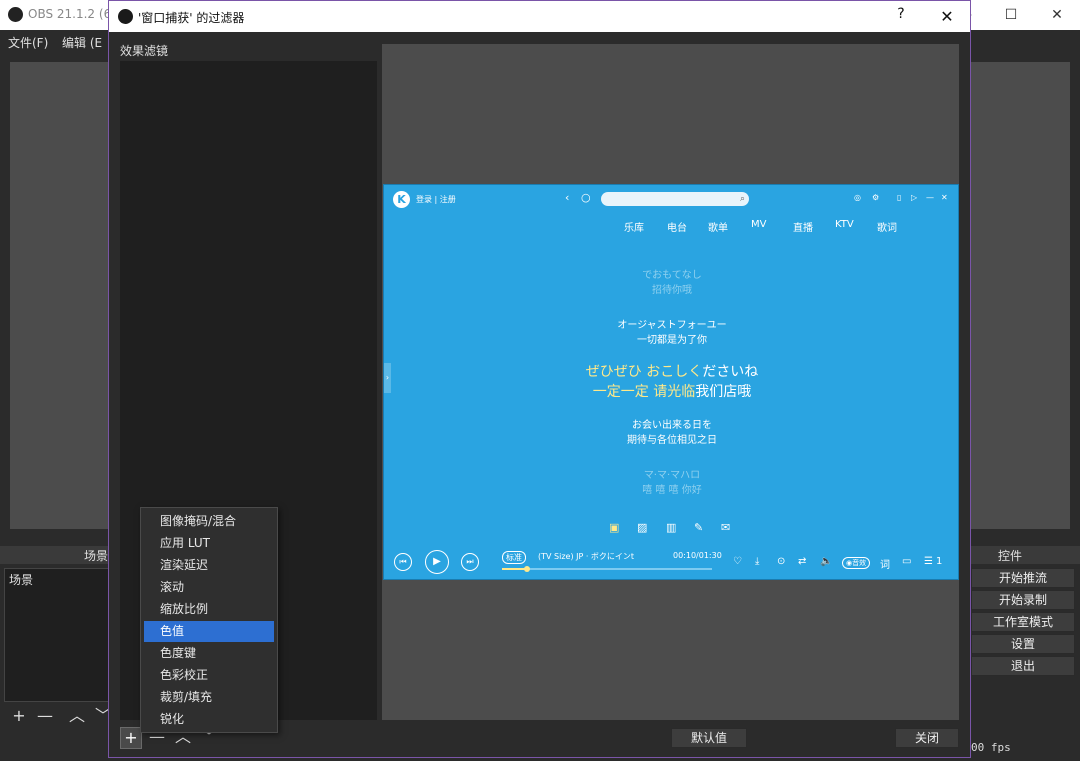  Describe the element at coordinates (1025, 555) in the screenshot. I see `controls-dock-header: 控件` at that location.